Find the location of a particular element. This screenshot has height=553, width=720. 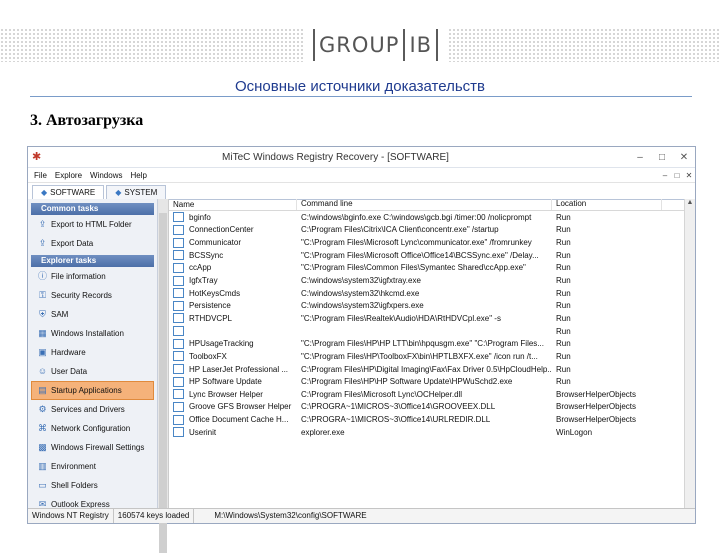

sidebar-item-environment: ▥ Environment is located at coordinates (92, 466).